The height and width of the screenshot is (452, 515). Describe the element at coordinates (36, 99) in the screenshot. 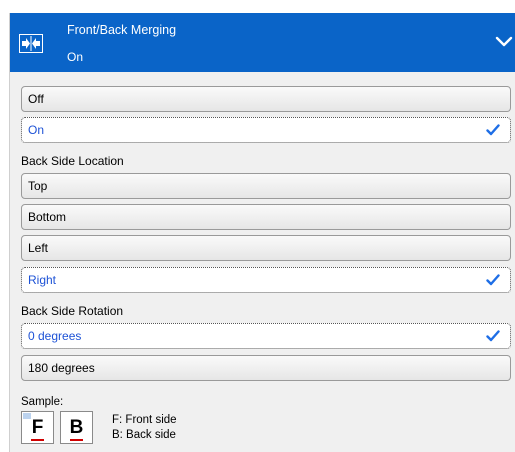

I see `option-label: Off` at that location.